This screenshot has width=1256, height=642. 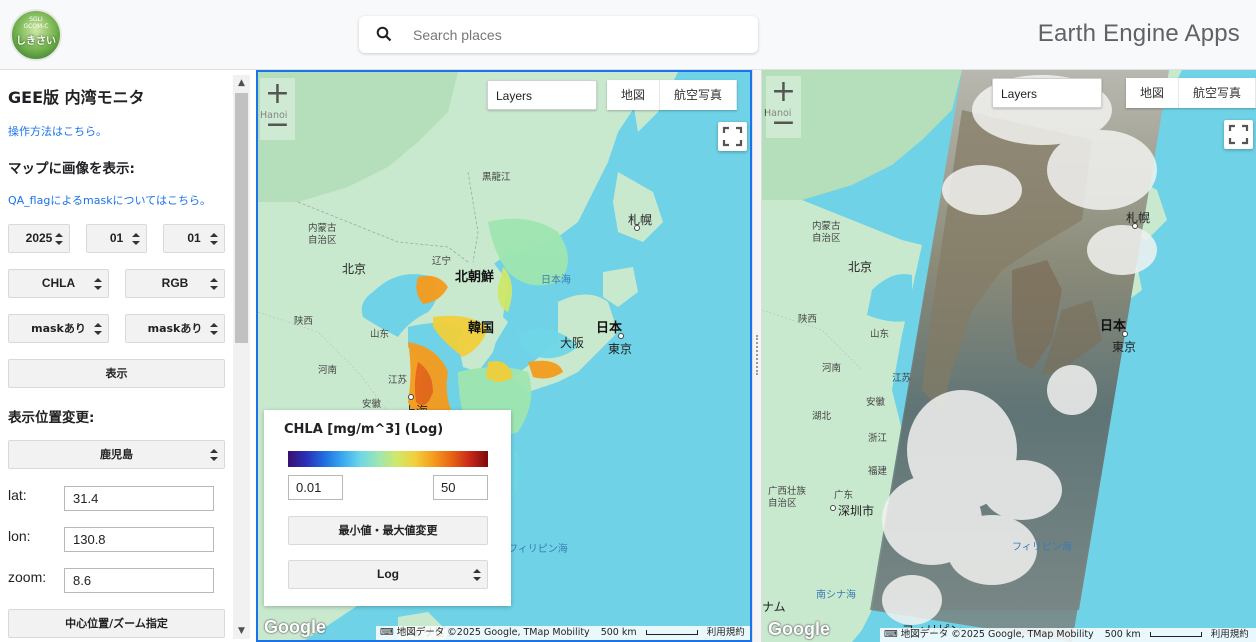 I want to click on show-button: 表示, so click(x=116, y=373).